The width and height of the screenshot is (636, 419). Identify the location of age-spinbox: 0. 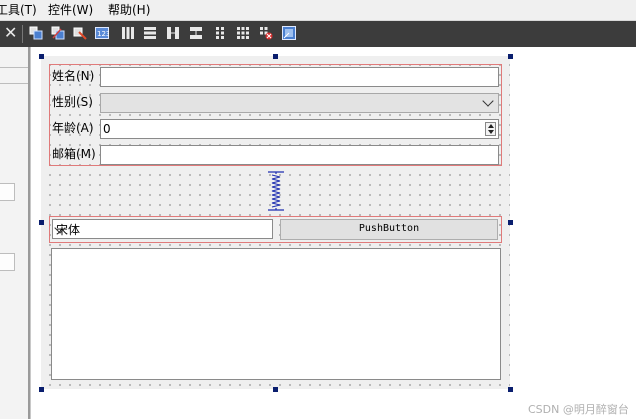
(299, 129).